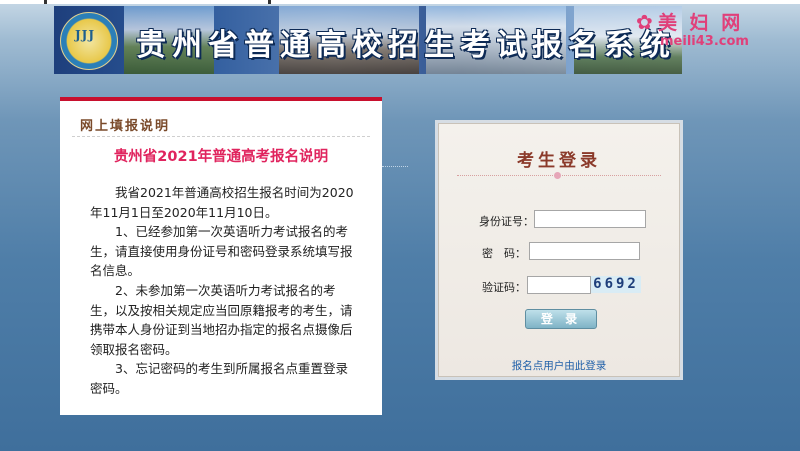 Image resolution: width=800 pixels, height=451 pixels. I want to click on divider-ornament, so click(557, 175).